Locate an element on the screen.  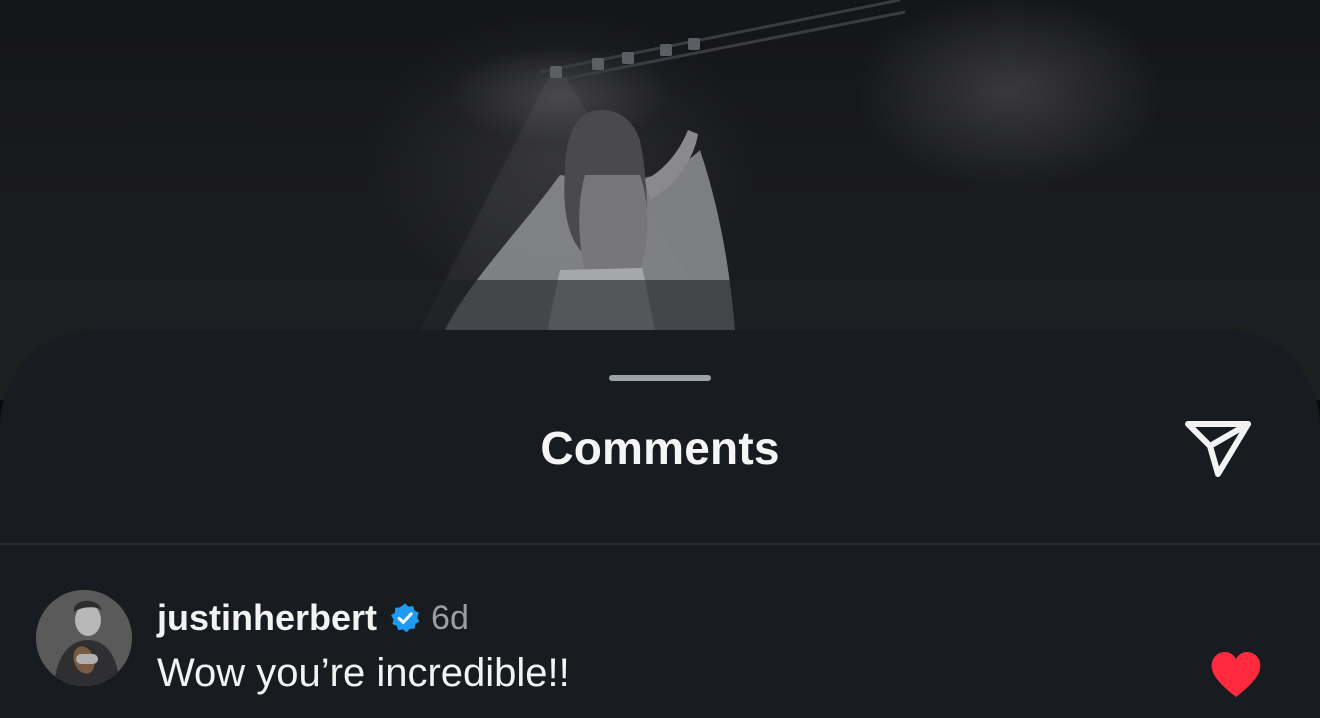
verified-badge-icon is located at coordinates (405, 618).